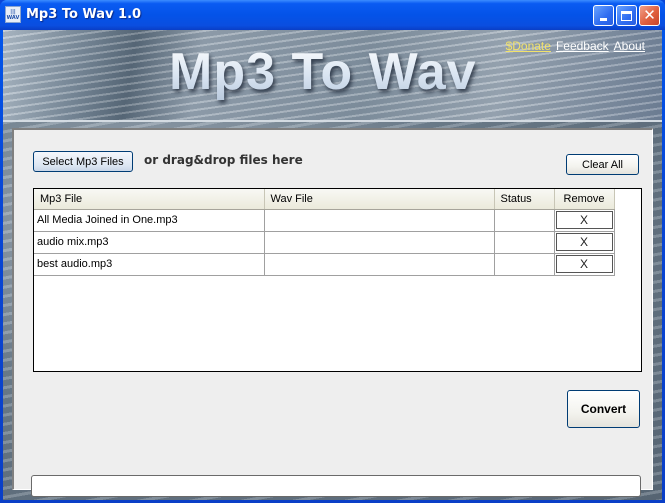  Describe the element at coordinates (223, 160) in the screenshot. I see `drag-drop-hint: or drag&drop files here` at that location.